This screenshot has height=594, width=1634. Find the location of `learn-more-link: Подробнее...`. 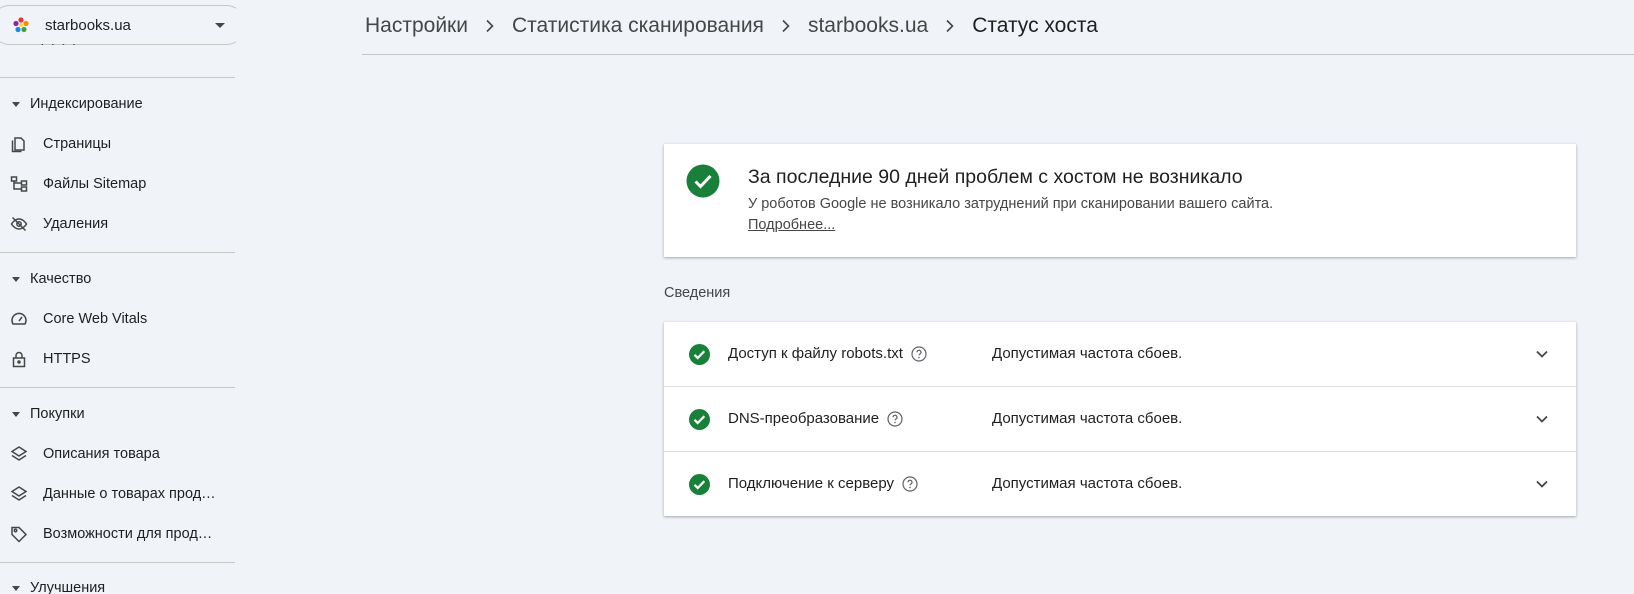

learn-more-link: Подробнее... is located at coordinates (791, 225).